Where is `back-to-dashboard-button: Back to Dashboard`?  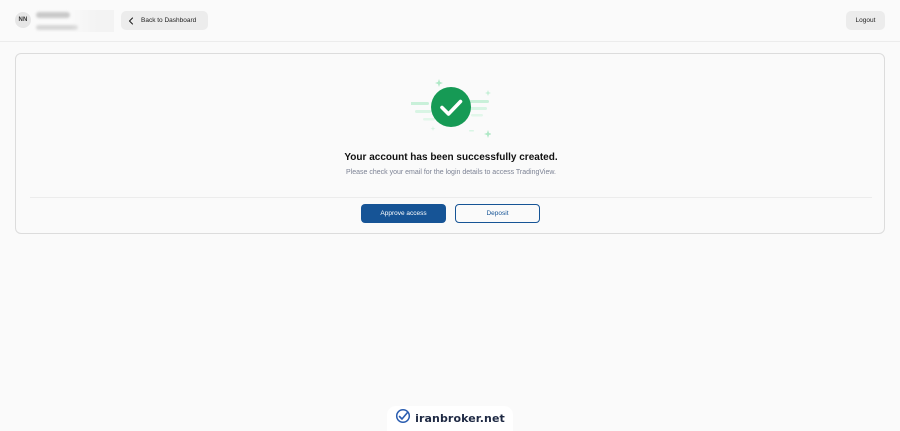
back-to-dashboard-button: Back to Dashboard is located at coordinates (164, 20).